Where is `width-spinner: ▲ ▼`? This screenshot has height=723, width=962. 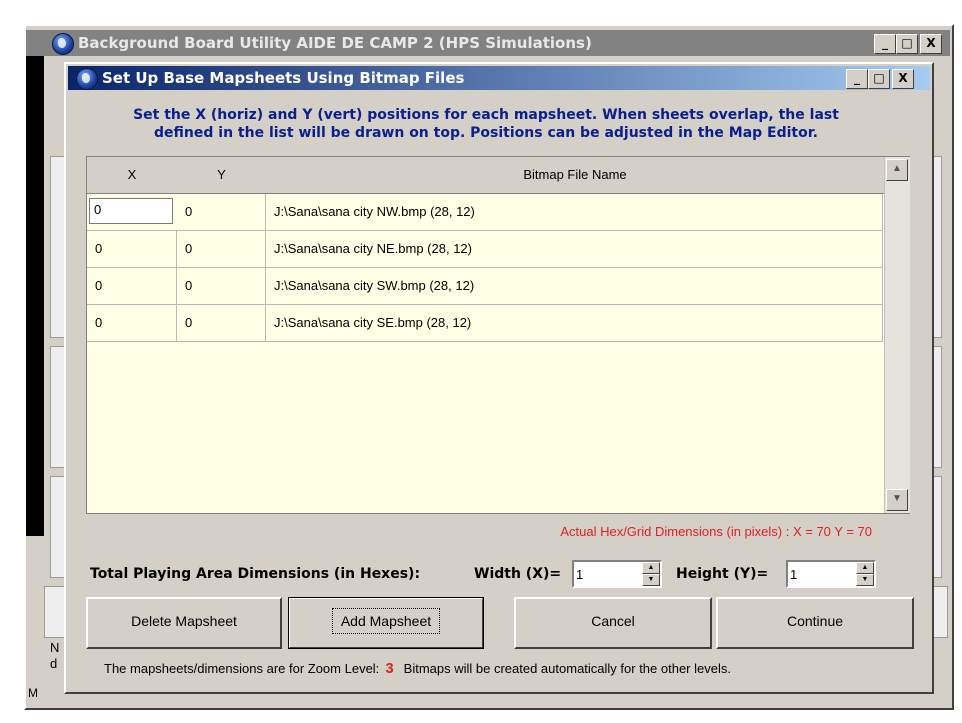
width-spinner: ▲ ▼ is located at coordinates (617, 574).